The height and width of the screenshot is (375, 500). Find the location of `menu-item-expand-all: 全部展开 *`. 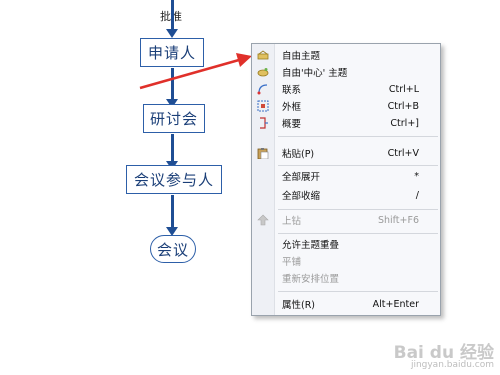

menu-item-expand-all: 全部展开 * is located at coordinates (346, 176).